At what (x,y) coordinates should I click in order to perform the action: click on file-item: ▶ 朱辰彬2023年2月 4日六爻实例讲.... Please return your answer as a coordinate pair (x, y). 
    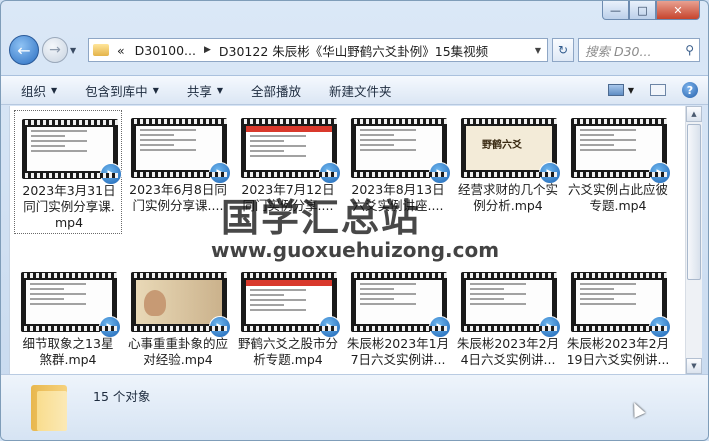
    Looking at the image, I should click on (508, 319).